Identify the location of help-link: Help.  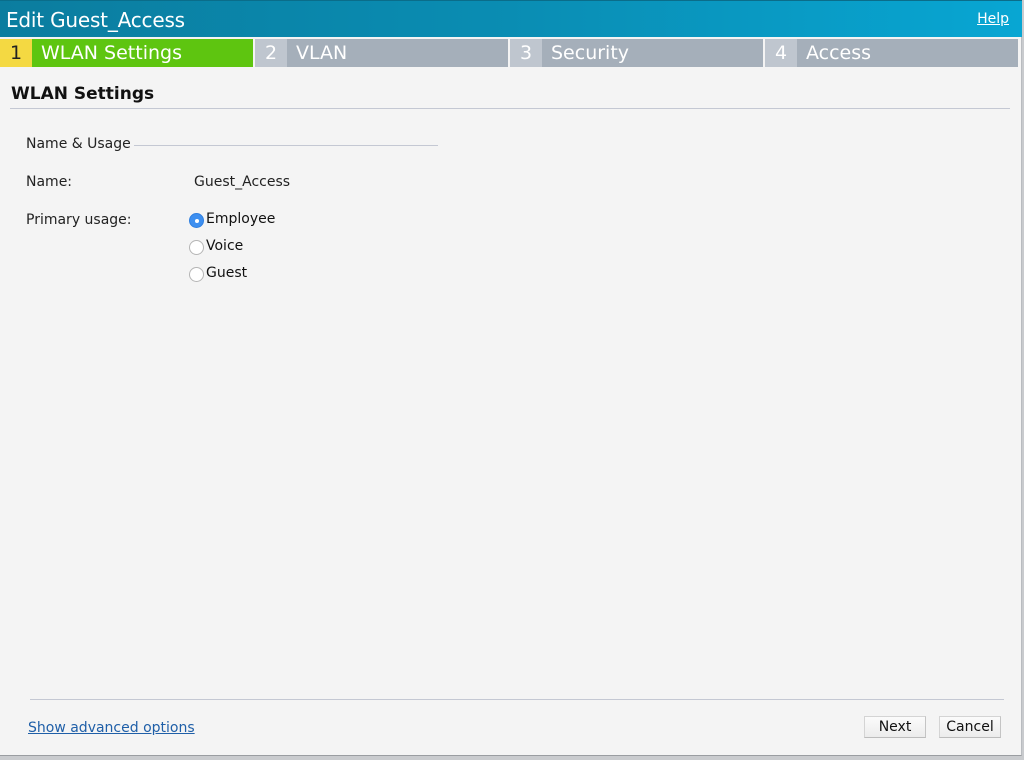
(993, 19).